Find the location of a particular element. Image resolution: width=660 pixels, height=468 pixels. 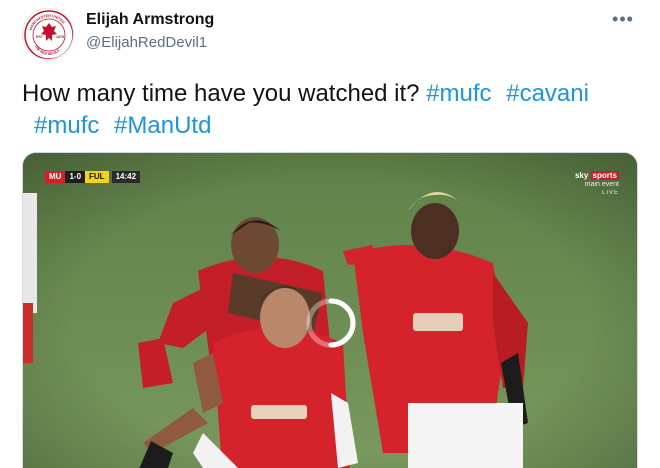

hashtag-line: #mufc #ManUtd is located at coordinates (332, 126).